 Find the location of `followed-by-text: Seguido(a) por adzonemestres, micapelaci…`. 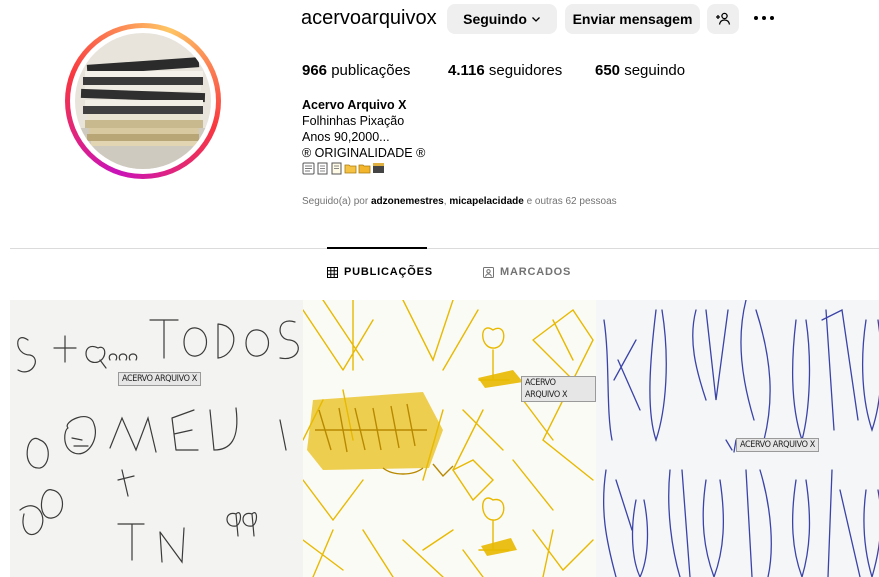

followed-by-text: Seguido(a) por adzonemestres, micapelaci… is located at coordinates (459, 201).